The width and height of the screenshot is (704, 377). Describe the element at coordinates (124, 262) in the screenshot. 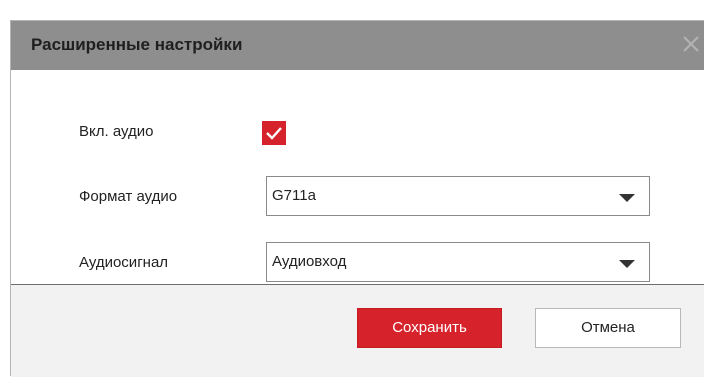

I see `audio-signal-label: Аудиосигнал` at that location.